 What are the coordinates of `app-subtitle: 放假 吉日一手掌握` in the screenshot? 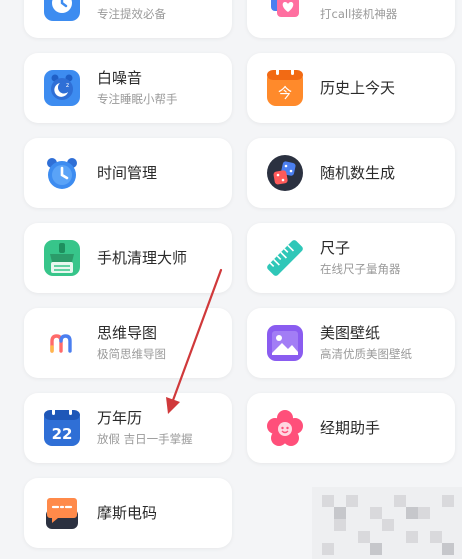 It's located at (145, 439).